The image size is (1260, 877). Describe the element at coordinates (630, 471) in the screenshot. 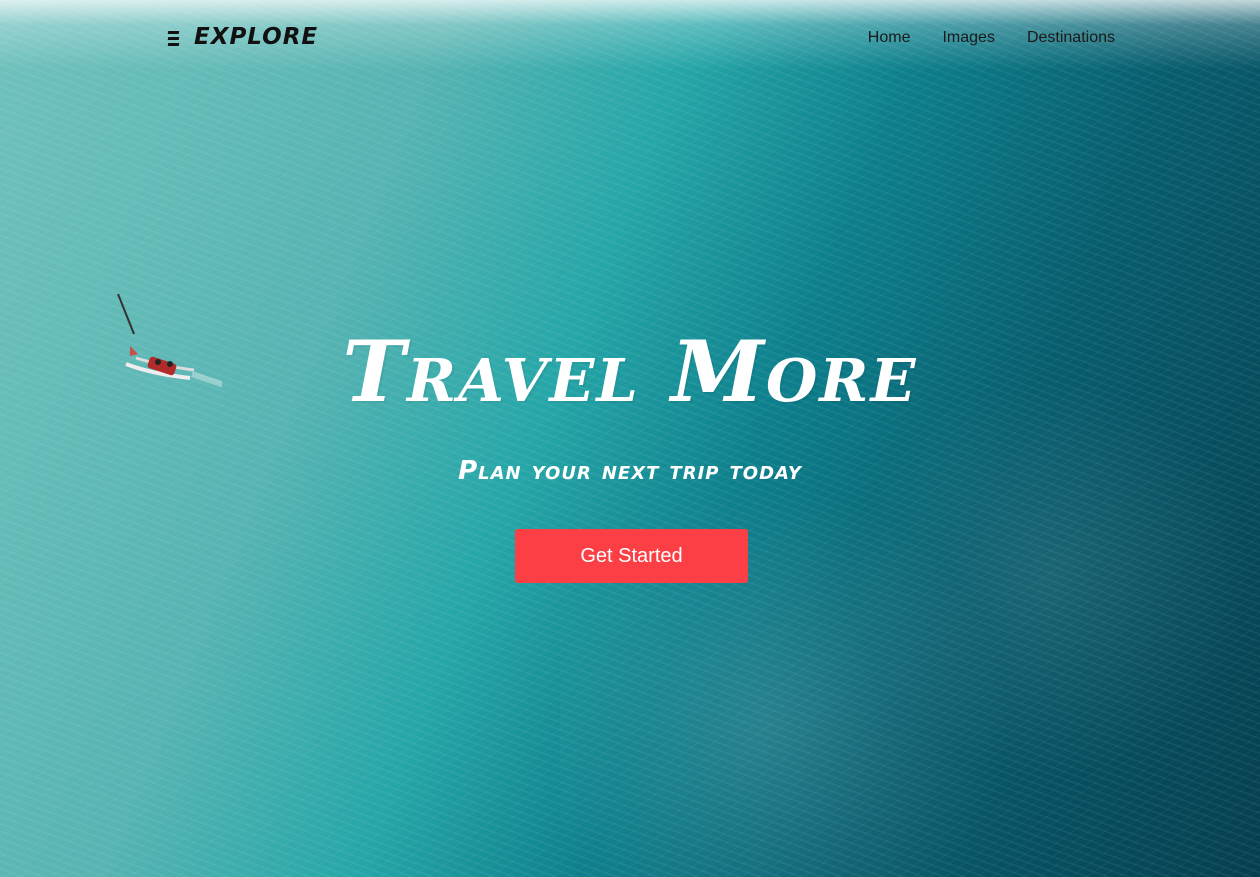

I see `hero-subtitle: Plan your next trip today` at that location.